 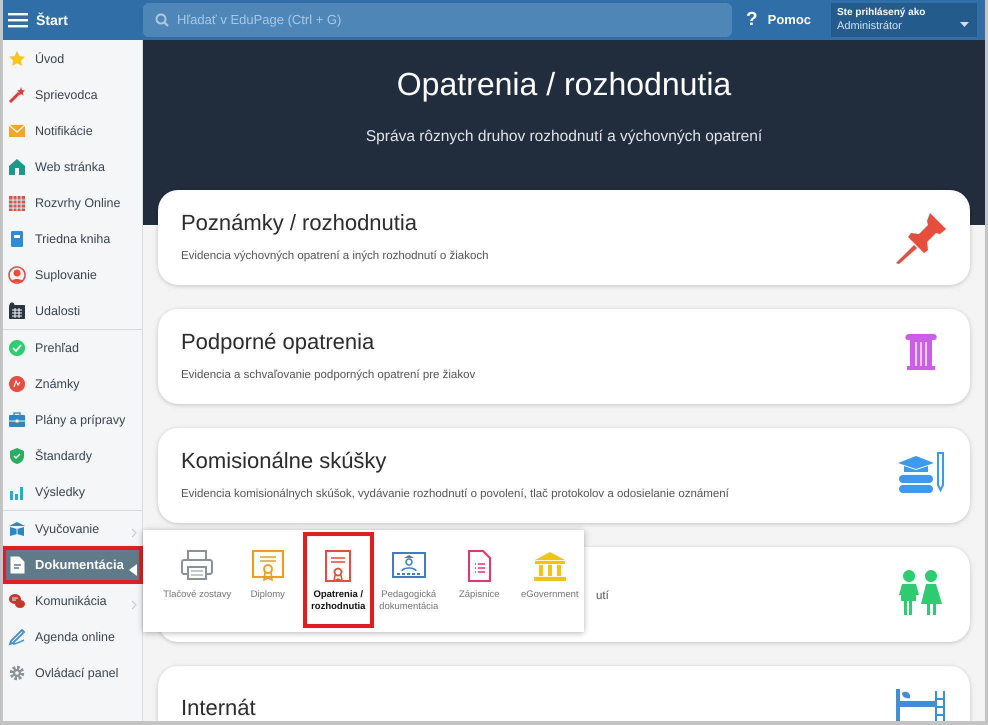 What do you see at coordinates (72, 637) in the screenshot?
I see `sidebar-item: Agenda online` at bounding box center [72, 637].